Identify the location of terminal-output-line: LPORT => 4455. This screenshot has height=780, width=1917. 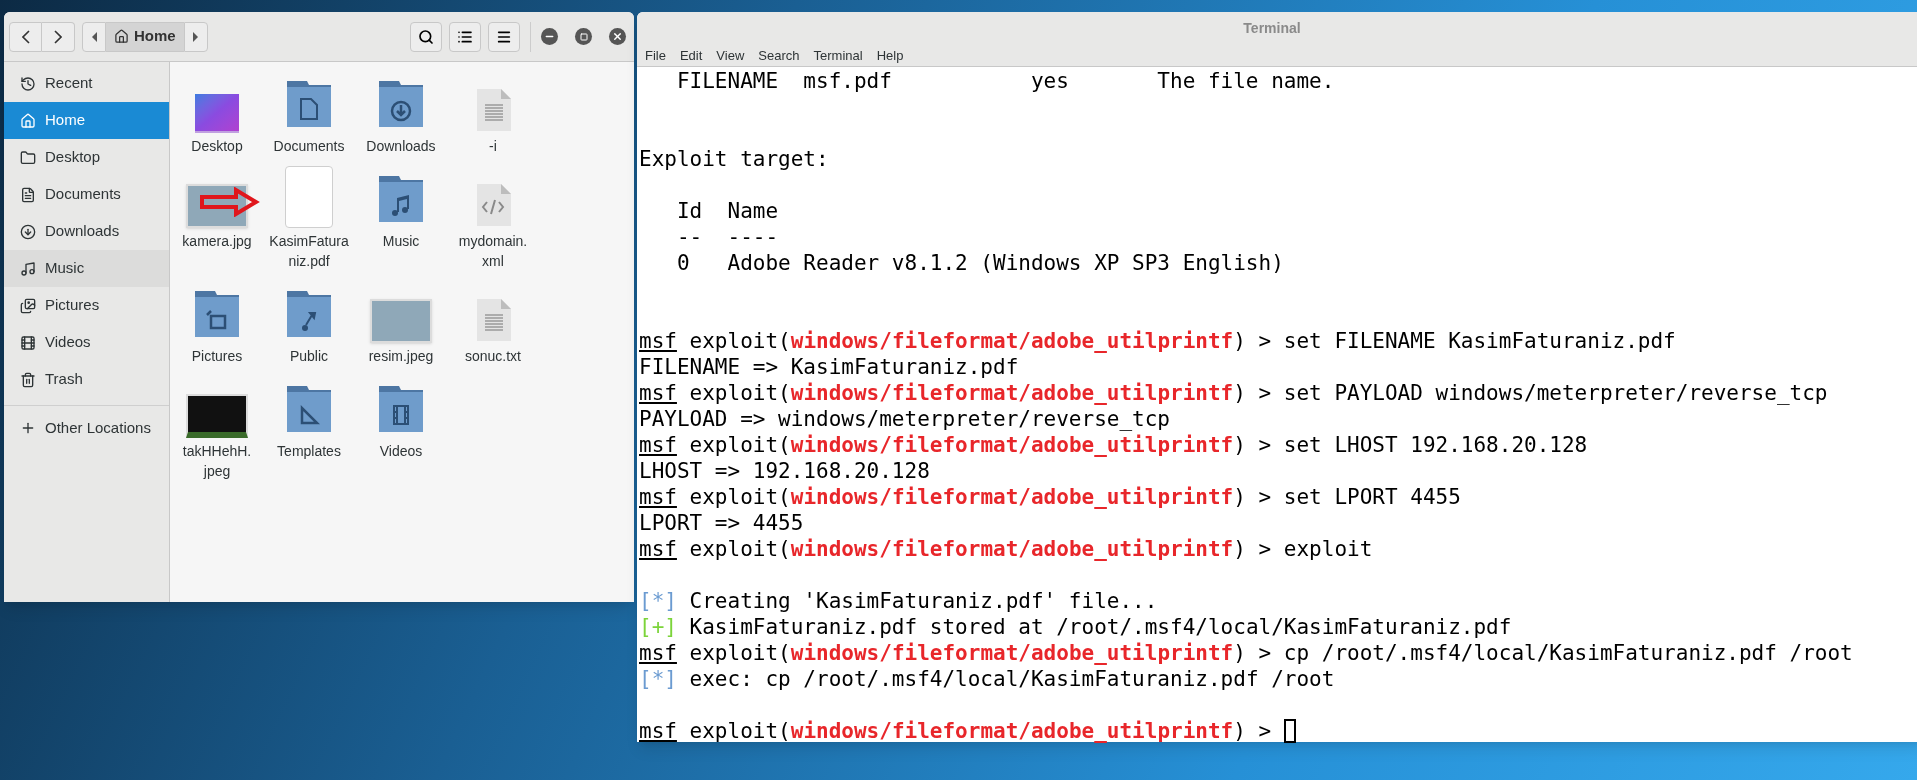
(721, 523).